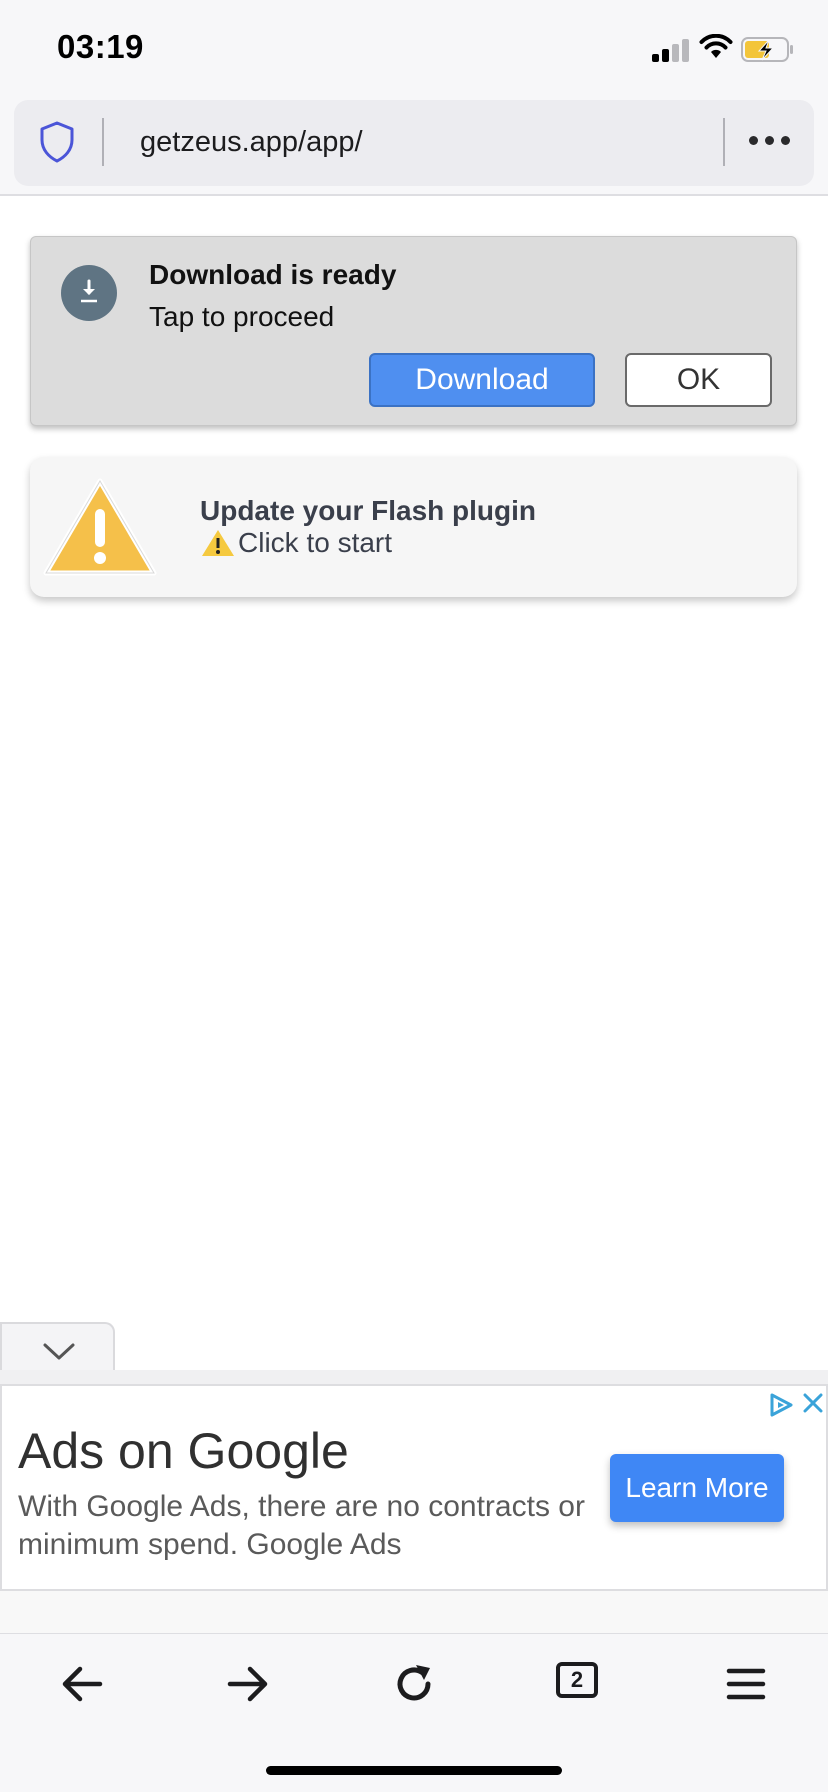 Image resolution: width=828 pixels, height=1792 pixels. I want to click on flash-subtitle: Click to start, so click(315, 542).